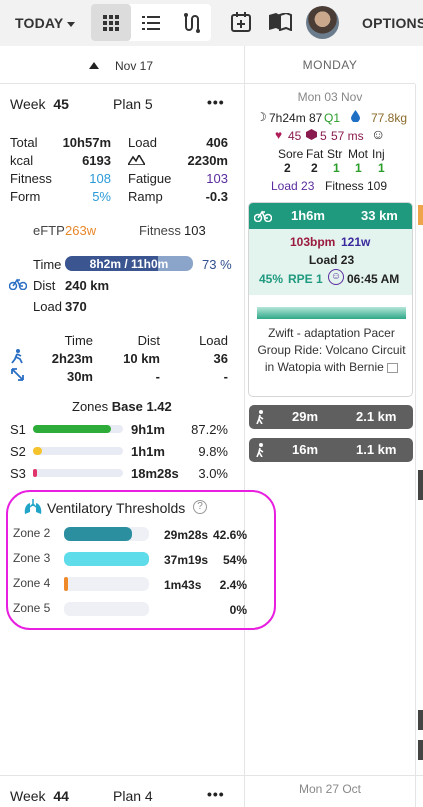 Image resolution: width=423 pixels, height=807 pixels. Describe the element at coordinates (49, 230) in the screenshot. I see `eftp-label: eFTP` at that location.